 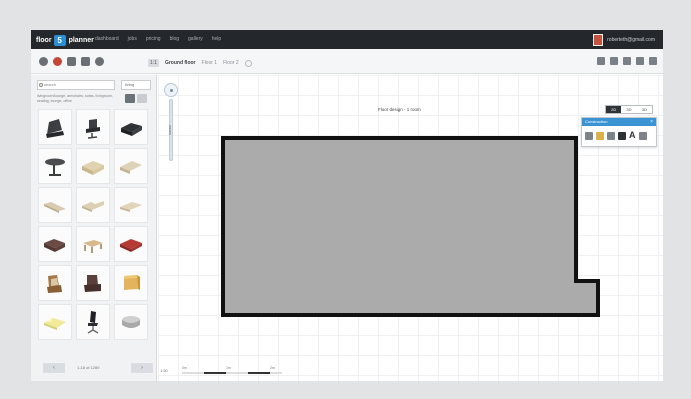 I want to click on project-scale-badge: 1:1, so click(x=153, y=63).